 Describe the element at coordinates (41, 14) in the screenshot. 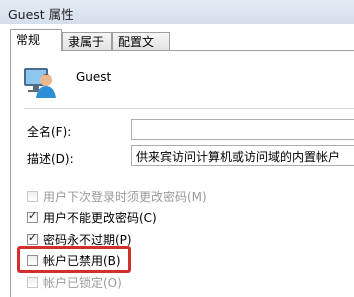

I see `window-title: Guest 属性` at that location.